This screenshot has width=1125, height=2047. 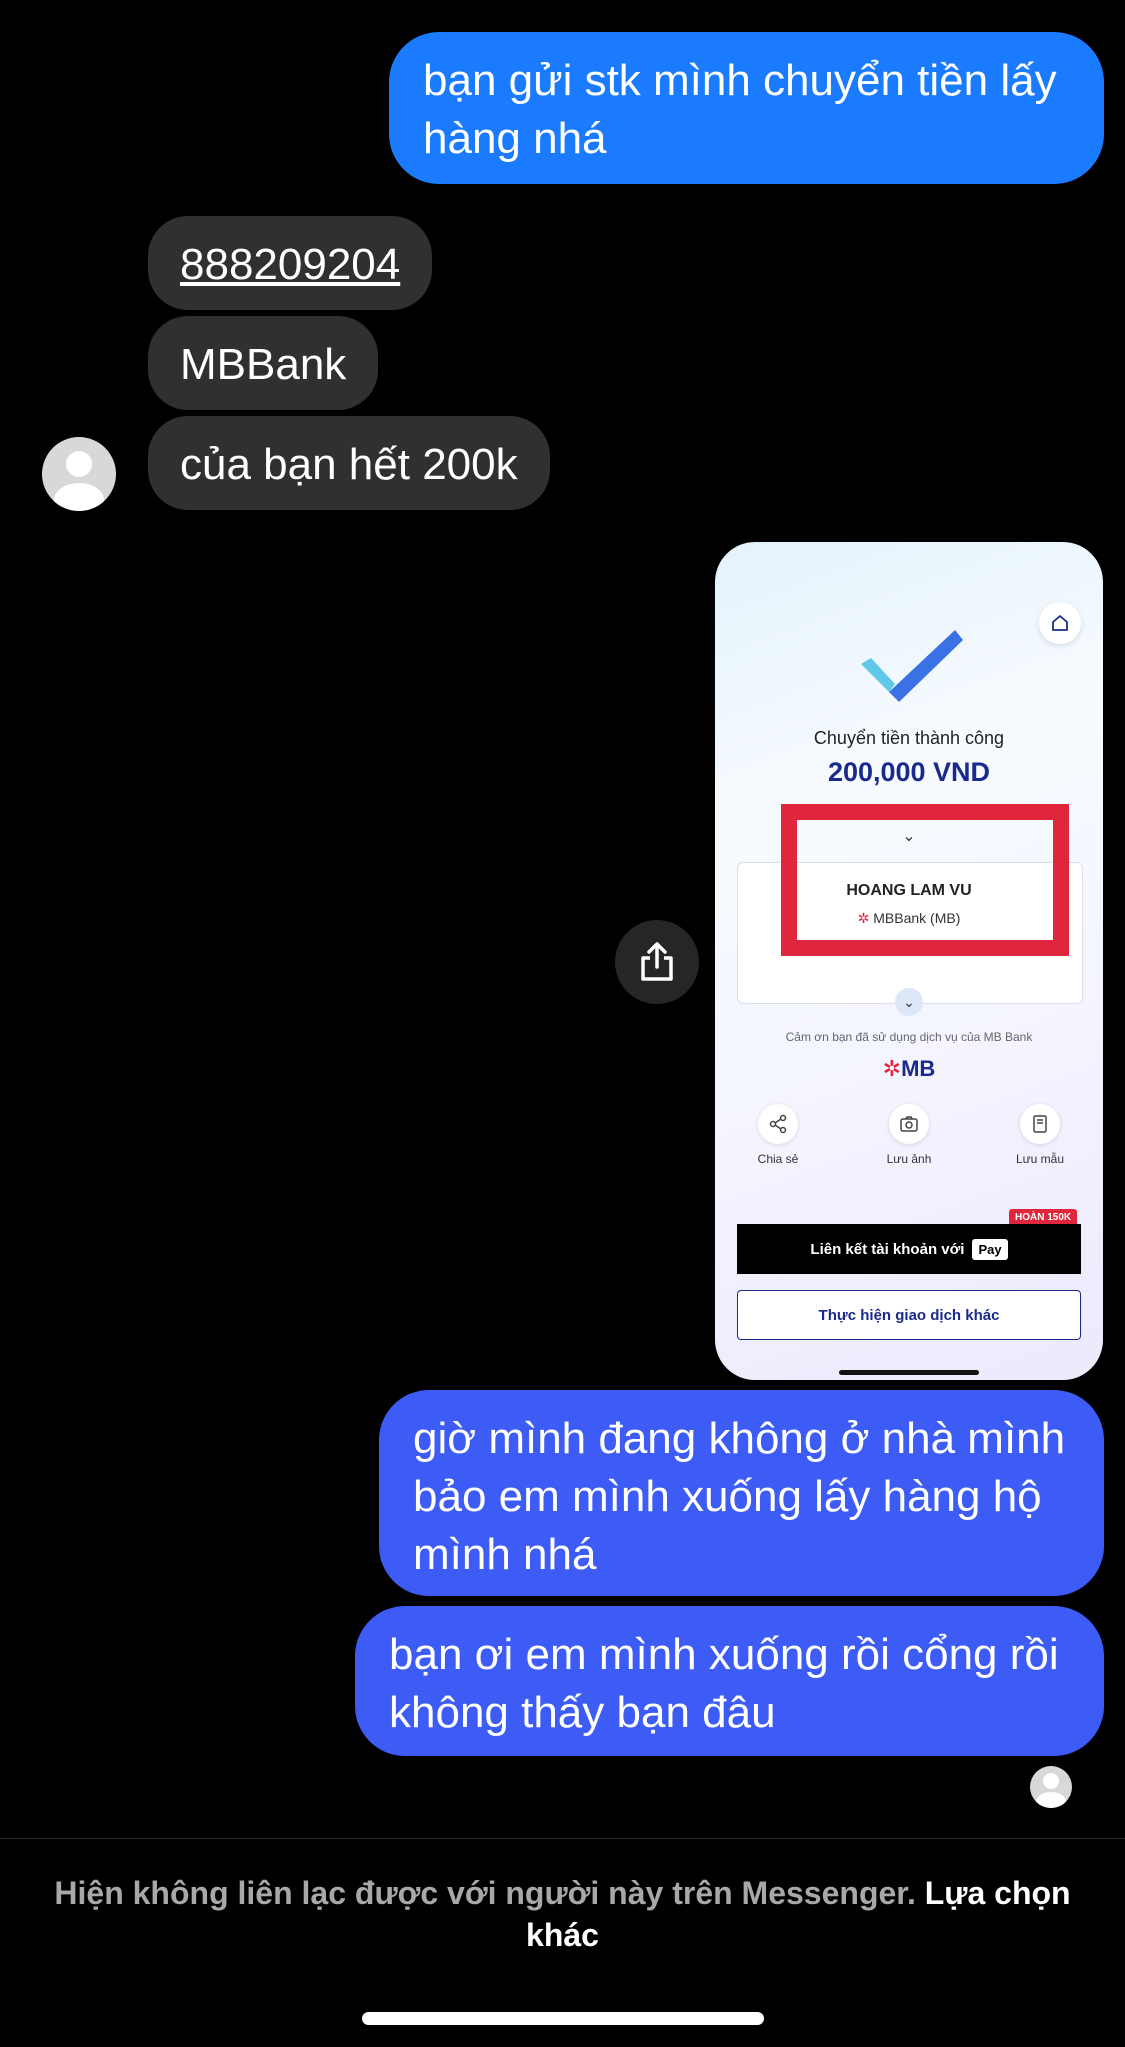 I want to click on message-text: MBBank, so click(x=263, y=364).